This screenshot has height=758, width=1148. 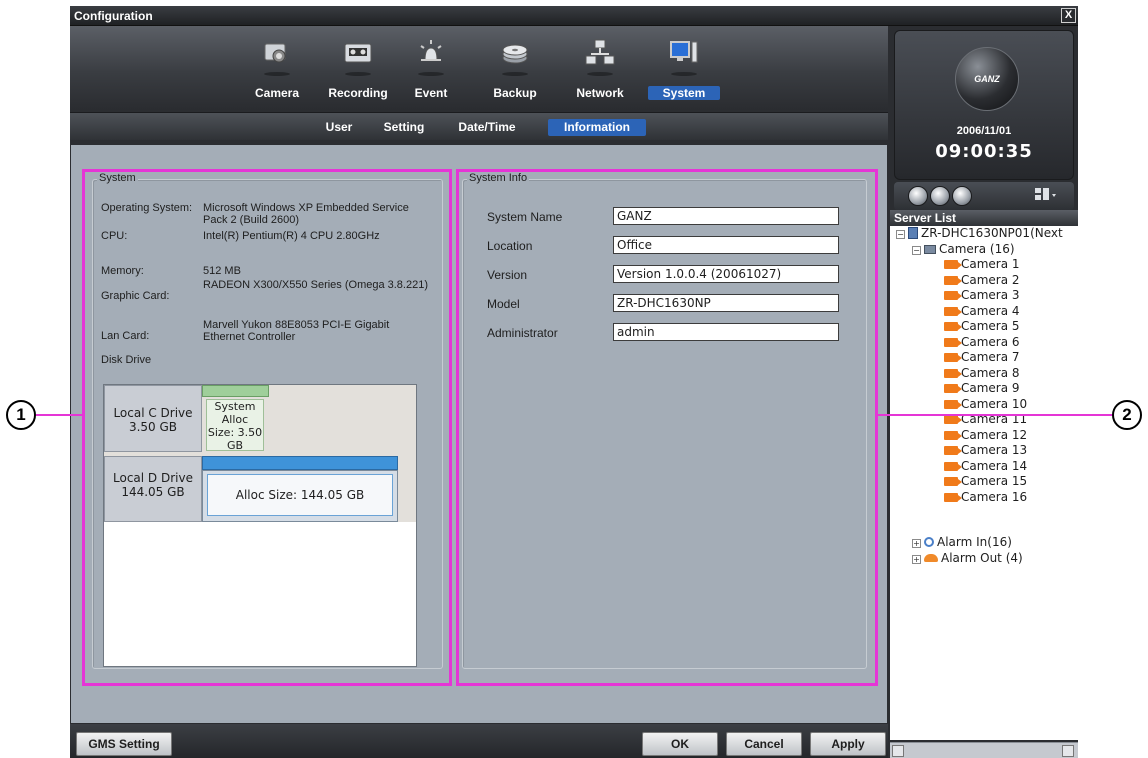 I want to click on tree-camera-label: Camera 15, so click(x=994, y=481).